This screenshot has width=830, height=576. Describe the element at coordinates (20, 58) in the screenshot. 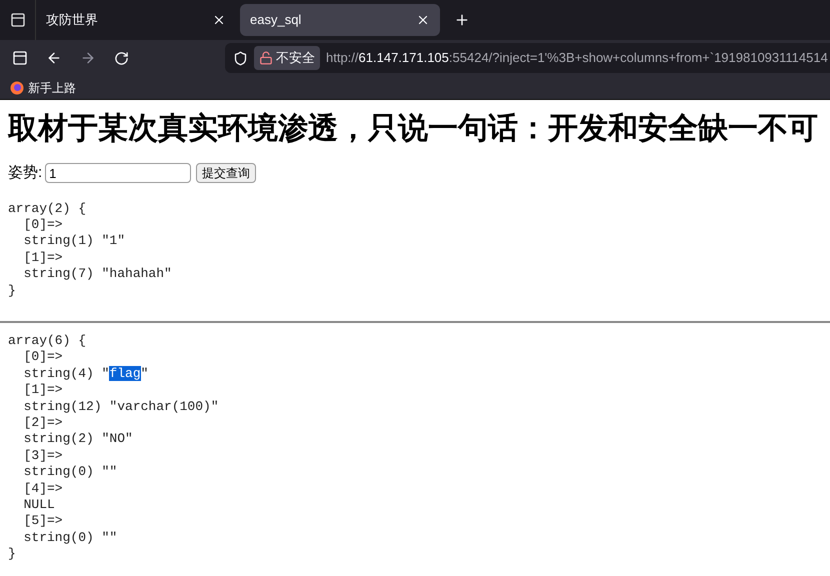

I see `sidebar-icon` at that location.